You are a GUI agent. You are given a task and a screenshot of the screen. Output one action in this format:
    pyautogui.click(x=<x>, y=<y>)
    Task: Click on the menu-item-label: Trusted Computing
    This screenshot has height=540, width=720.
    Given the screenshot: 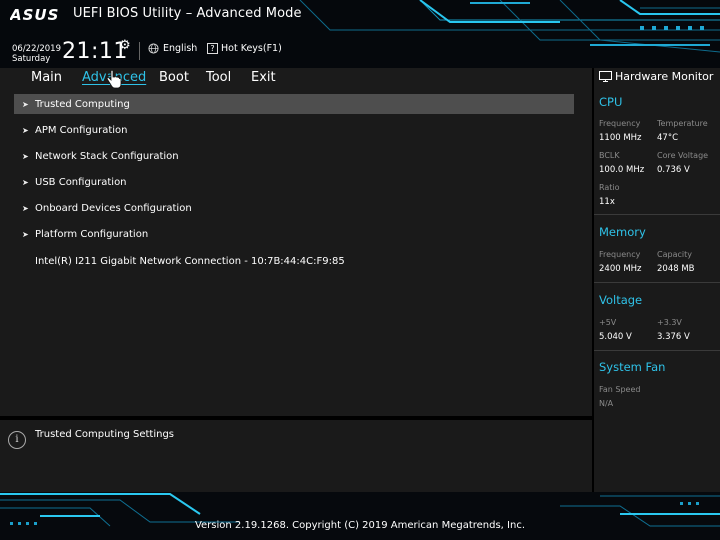 What is the action you would take?
    pyautogui.click(x=82, y=104)
    